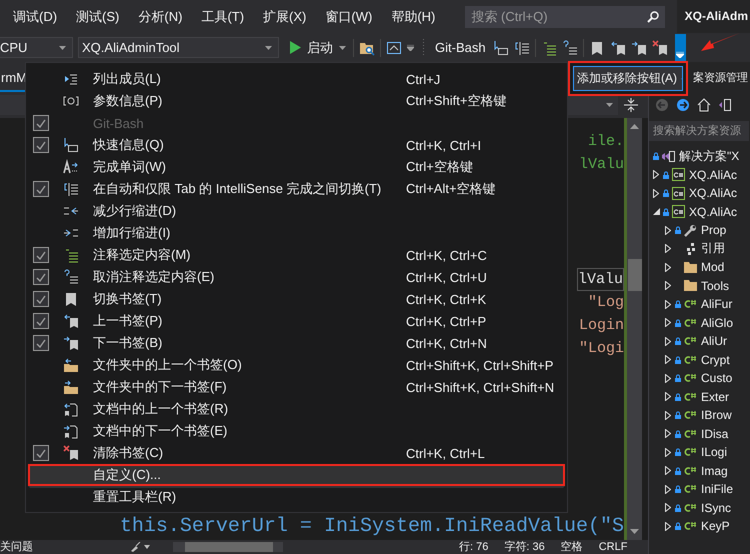  Describe the element at coordinates (570, 48) in the screenshot. I see `question-lines-icon` at that location.